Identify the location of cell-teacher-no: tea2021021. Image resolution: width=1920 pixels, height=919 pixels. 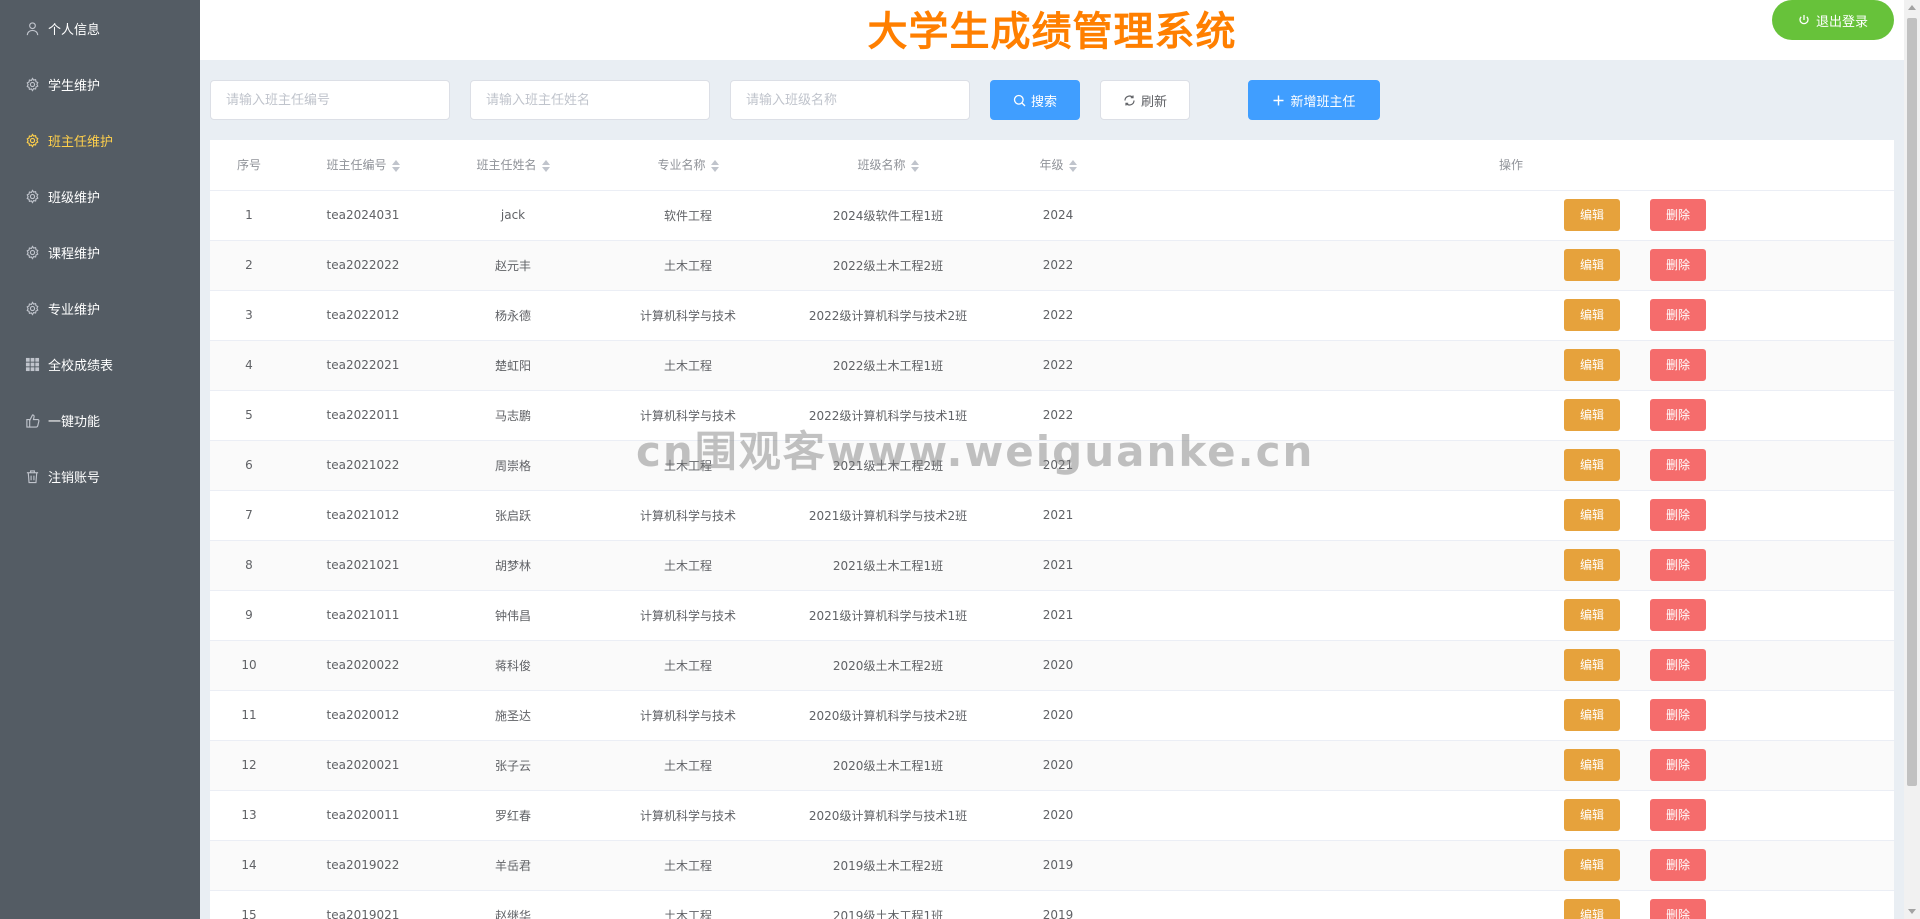
(363, 565).